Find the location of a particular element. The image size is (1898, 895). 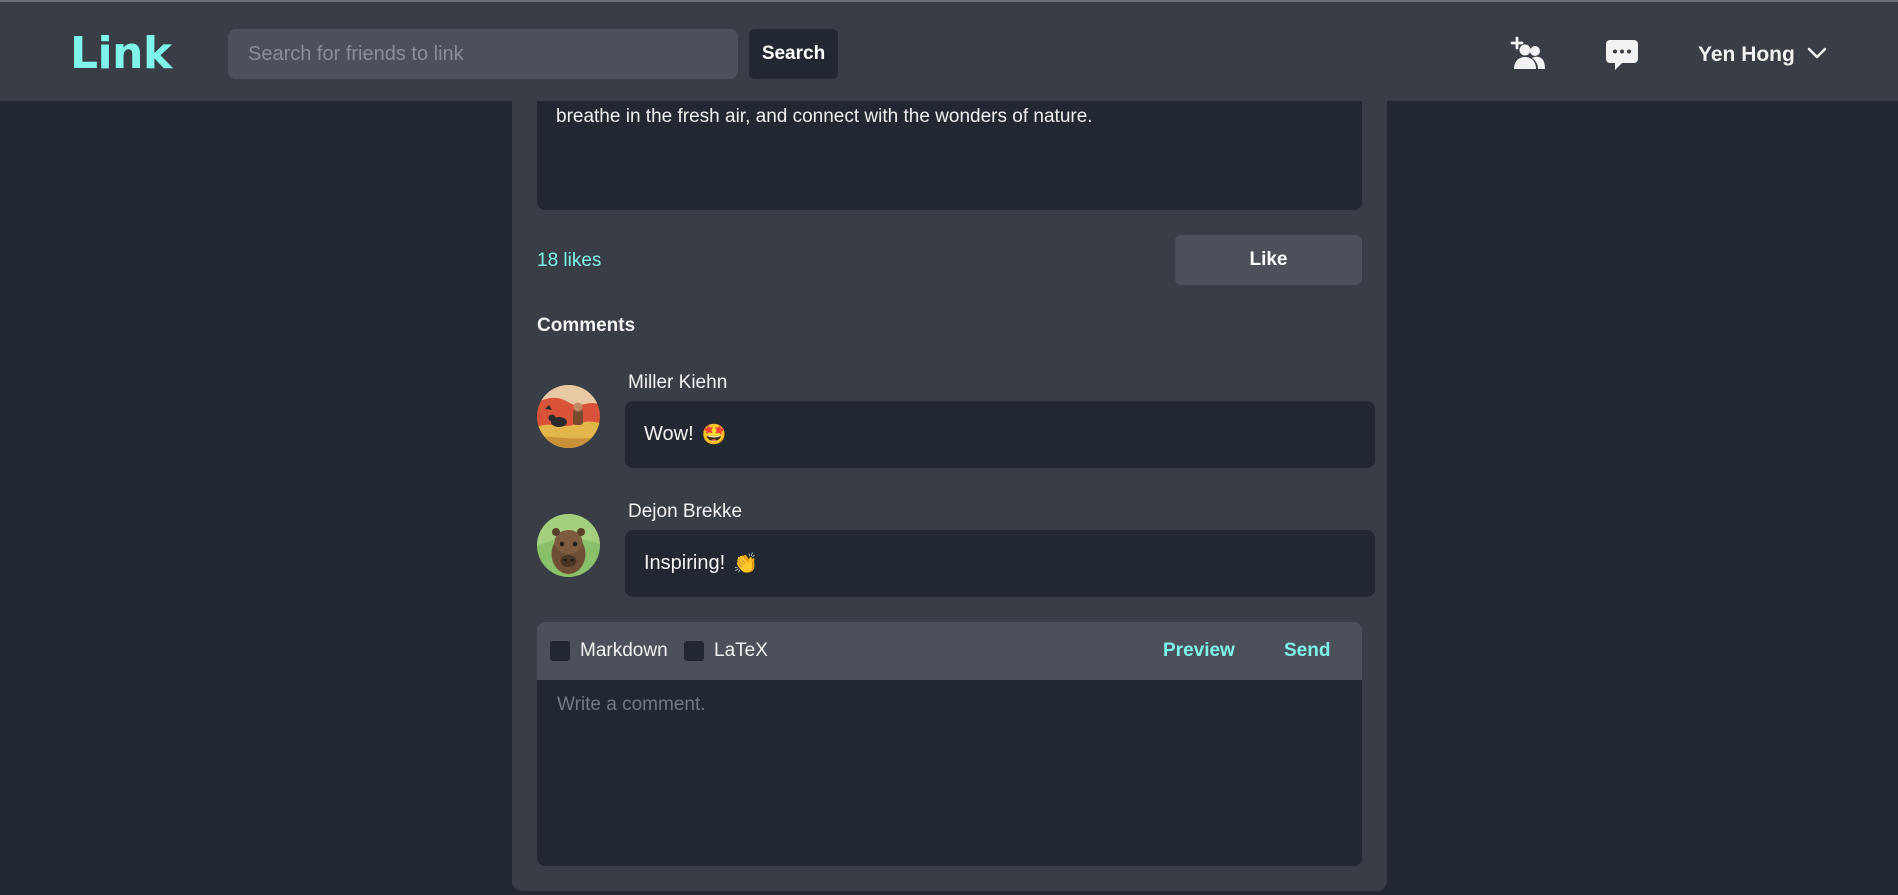

chevron-down-icon is located at coordinates (1817, 55).